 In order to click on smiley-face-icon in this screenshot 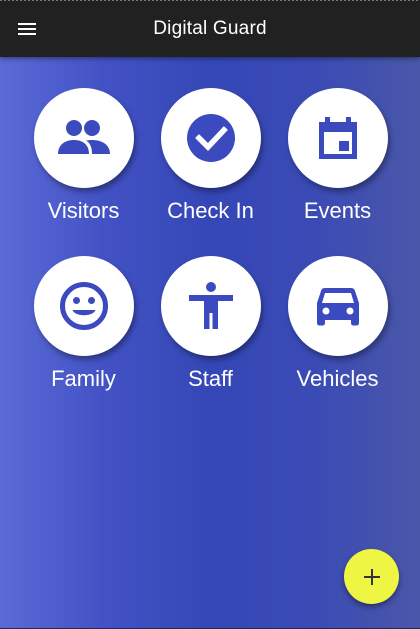, I will do `click(83, 306)`.